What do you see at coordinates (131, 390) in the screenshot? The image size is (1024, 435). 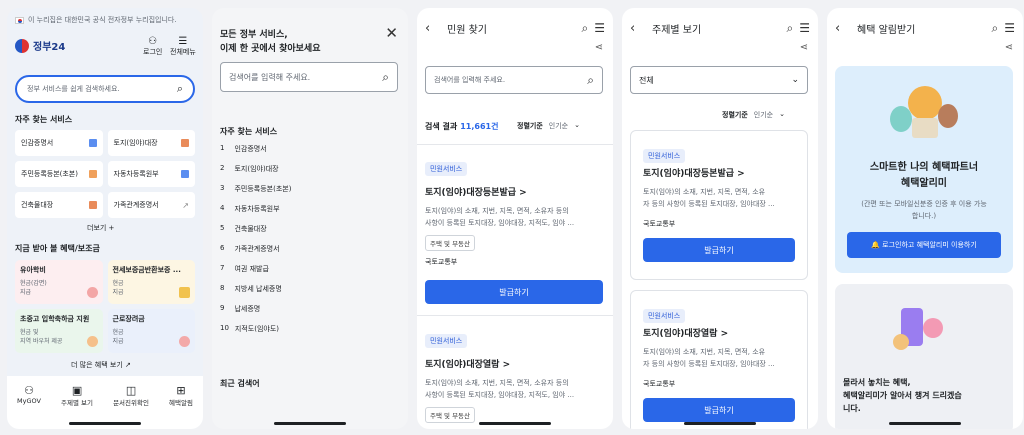 I see `doc-check-icon: ◫` at bounding box center [131, 390].